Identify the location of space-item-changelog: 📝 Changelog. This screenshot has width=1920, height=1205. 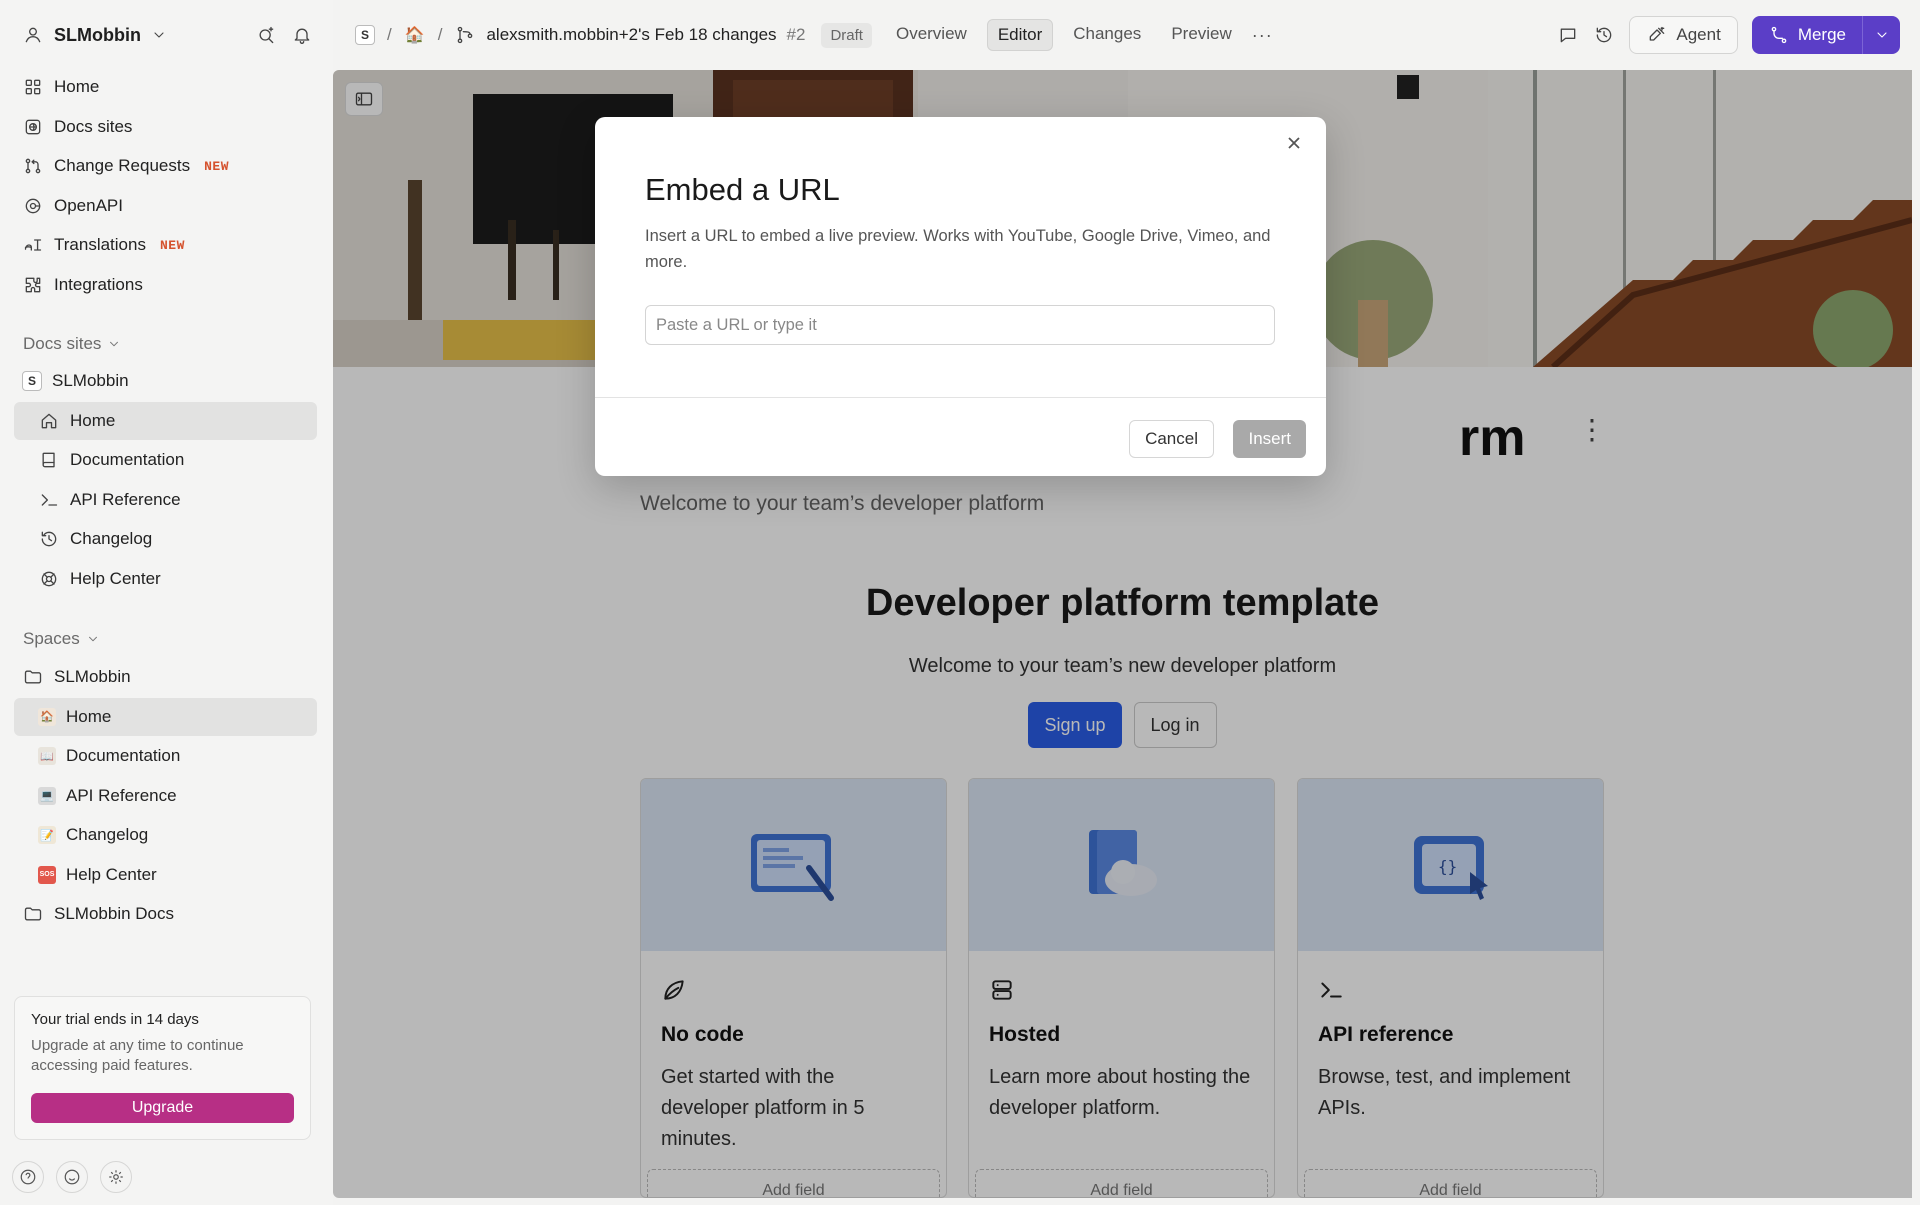
(165, 835).